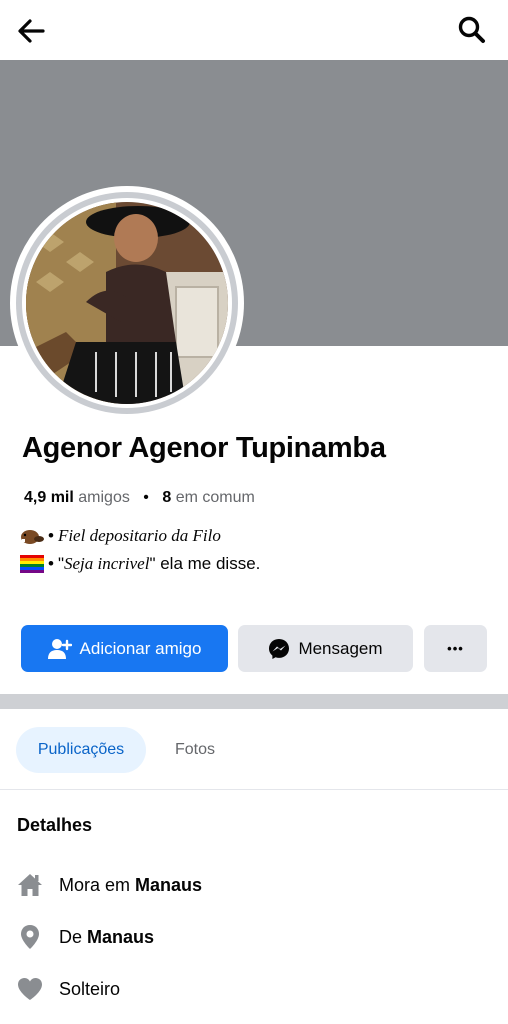 Image resolution: width=508 pixels, height=1024 pixels. I want to click on avatar-photo, so click(127, 303).